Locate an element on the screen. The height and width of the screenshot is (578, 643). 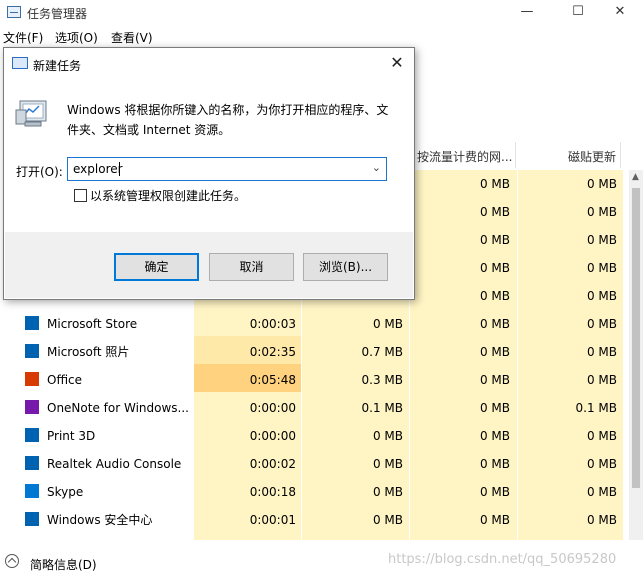
process-name-cell: Microsoft 照片 is located at coordinates (109, 352).